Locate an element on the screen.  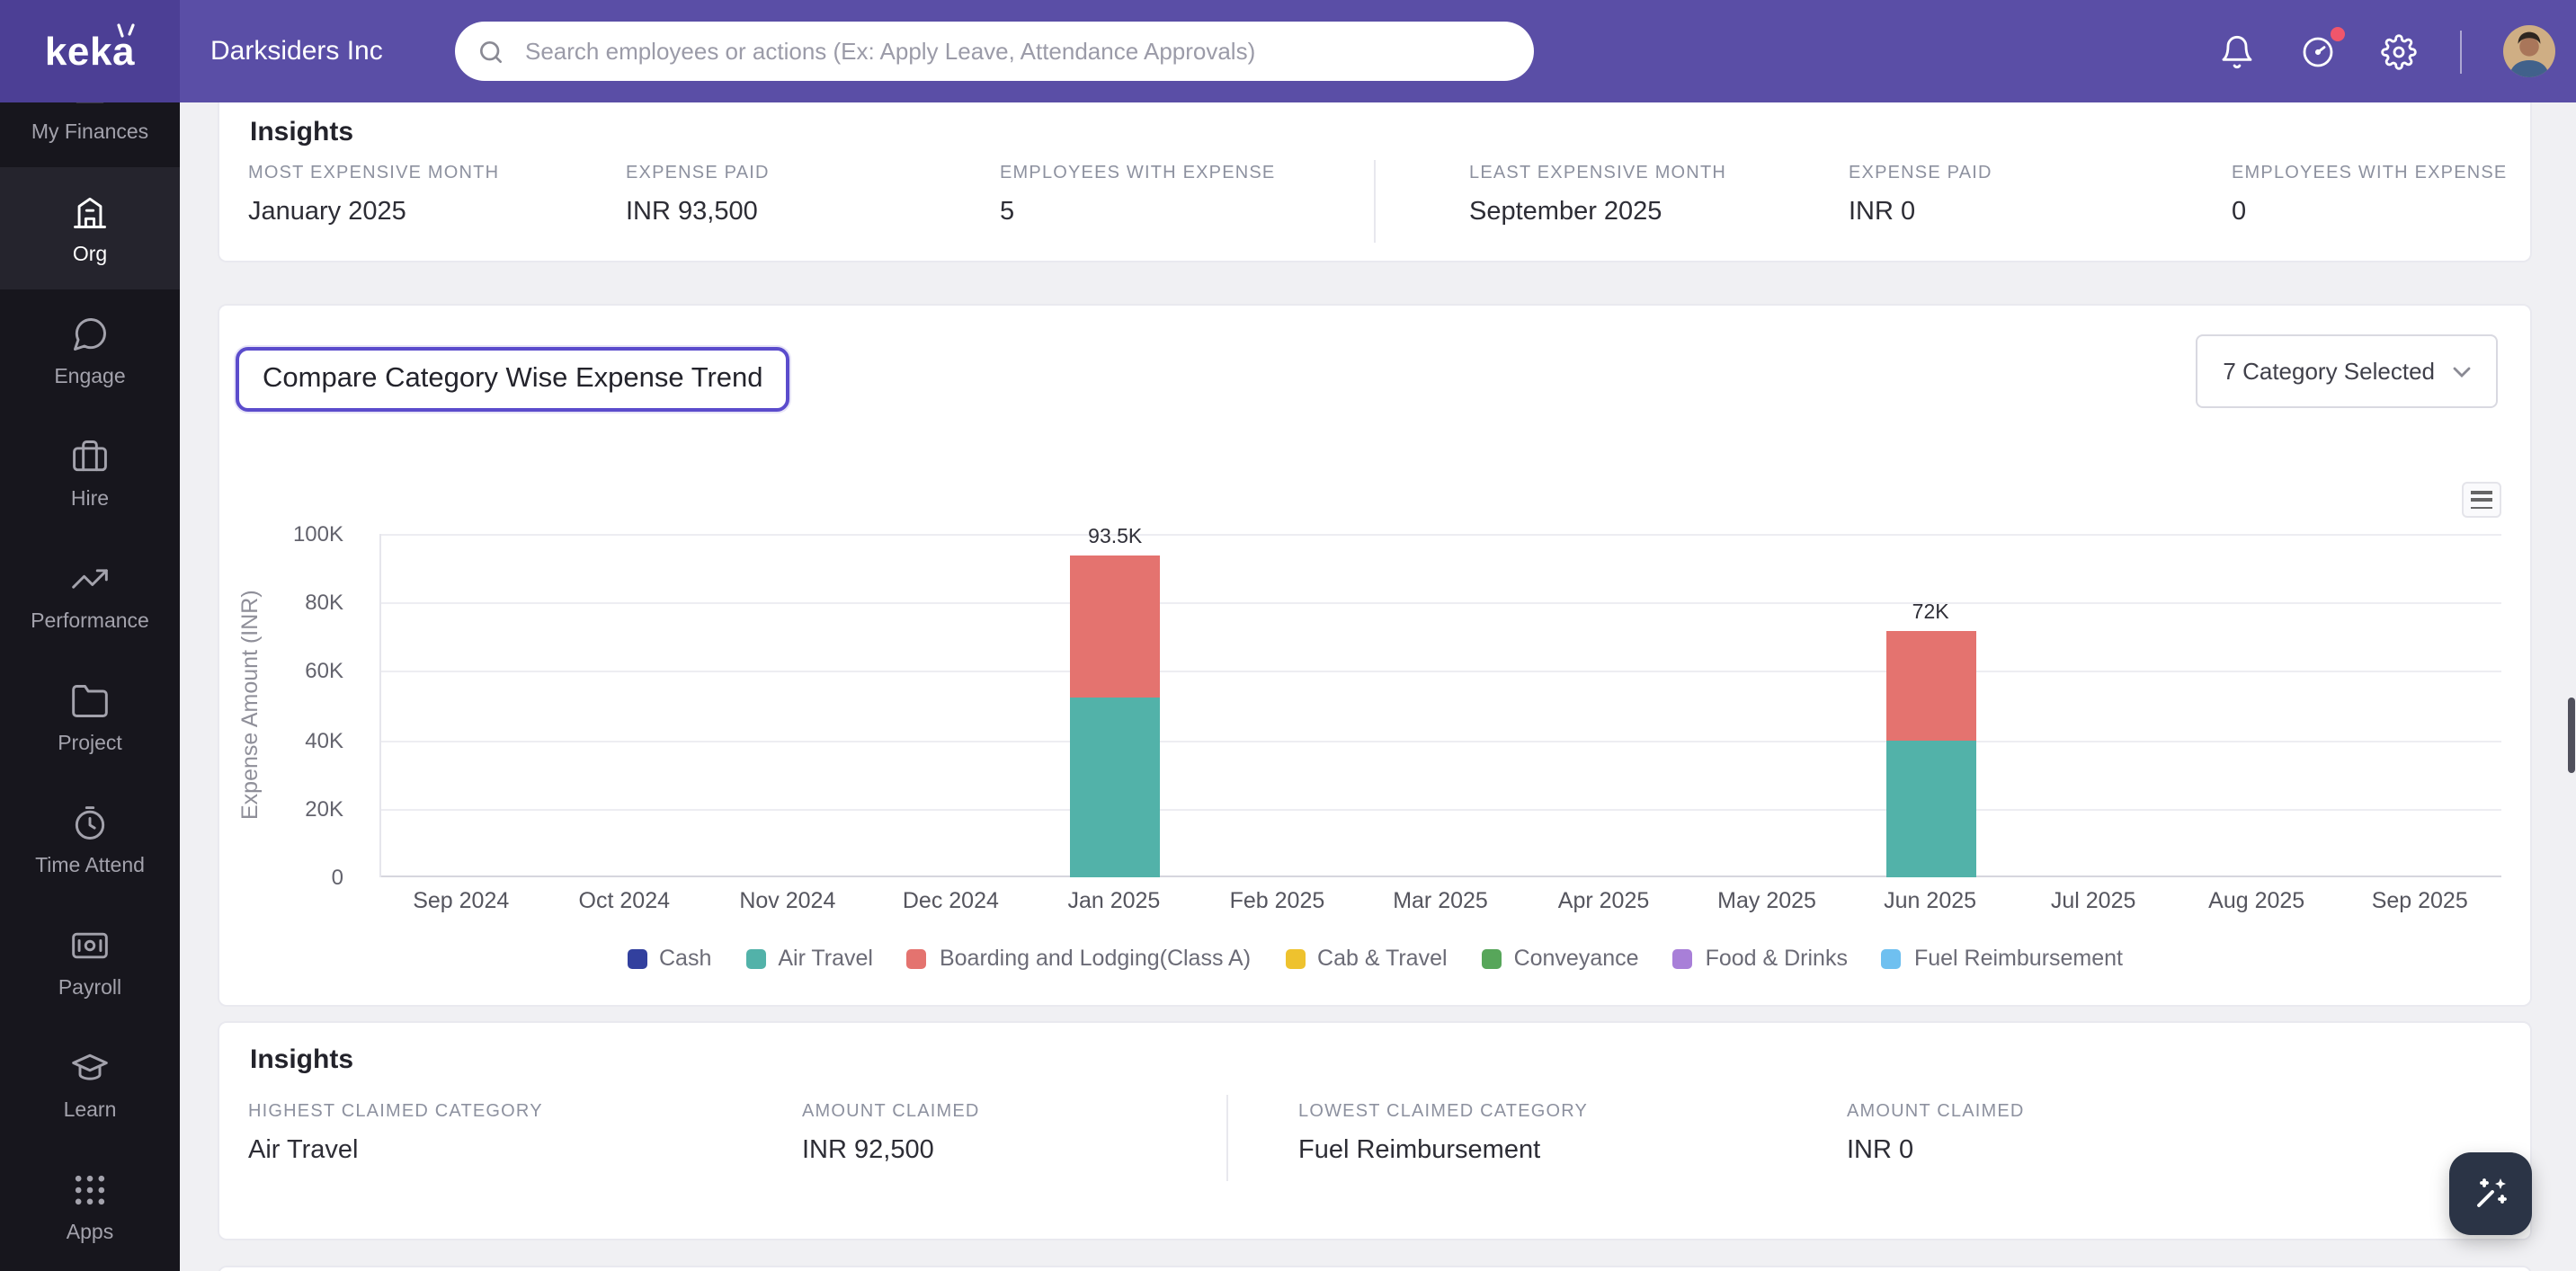
trending-up-icon is located at coordinates (90, 578).